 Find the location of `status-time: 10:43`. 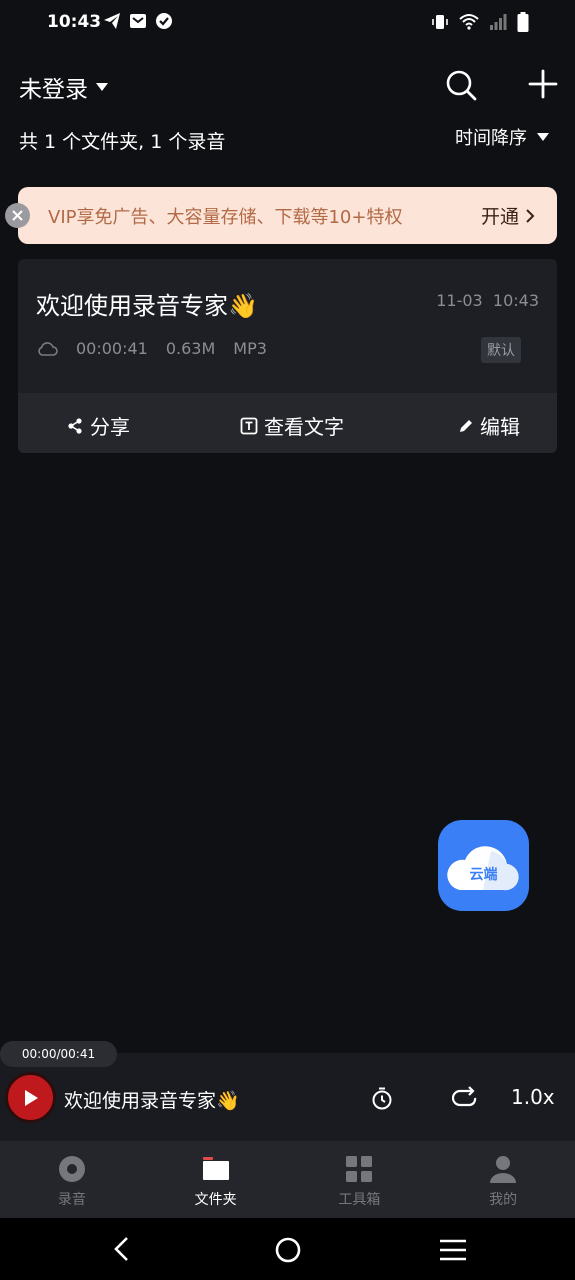

status-time: 10:43 is located at coordinates (74, 22).